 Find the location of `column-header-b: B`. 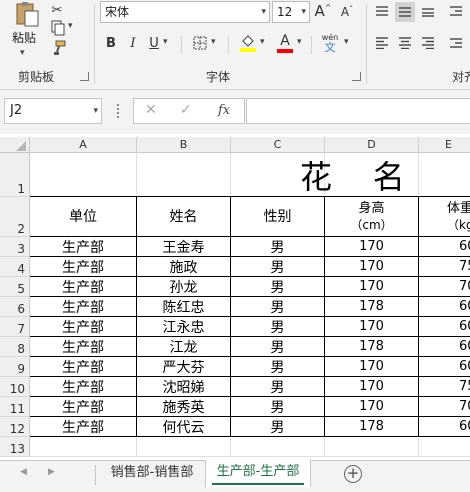

column-header-b: B is located at coordinates (184, 145).